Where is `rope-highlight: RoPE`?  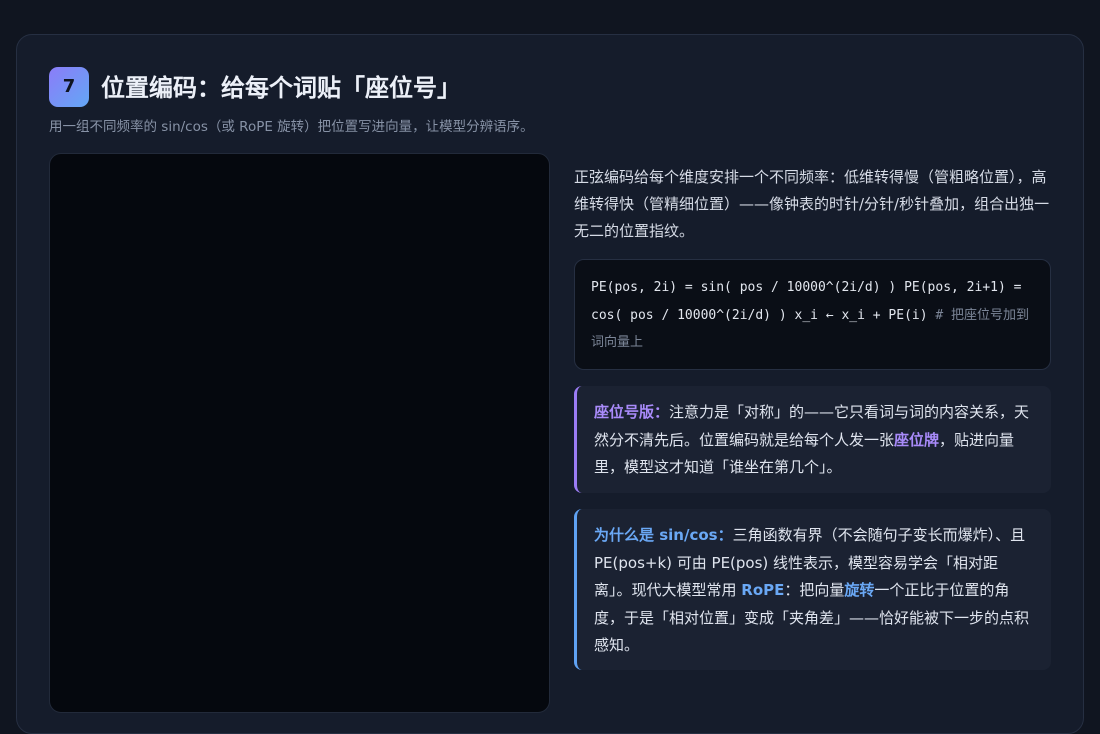
rope-highlight: RoPE is located at coordinates (763, 590).